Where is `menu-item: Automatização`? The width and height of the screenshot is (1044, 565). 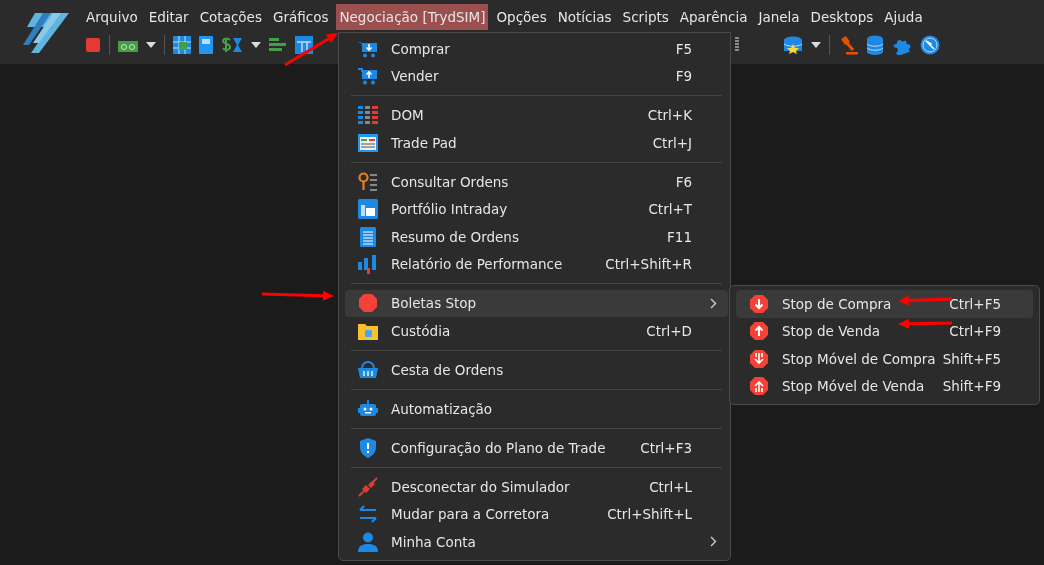 menu-item: Automatização is located at coordinates (536, 409).